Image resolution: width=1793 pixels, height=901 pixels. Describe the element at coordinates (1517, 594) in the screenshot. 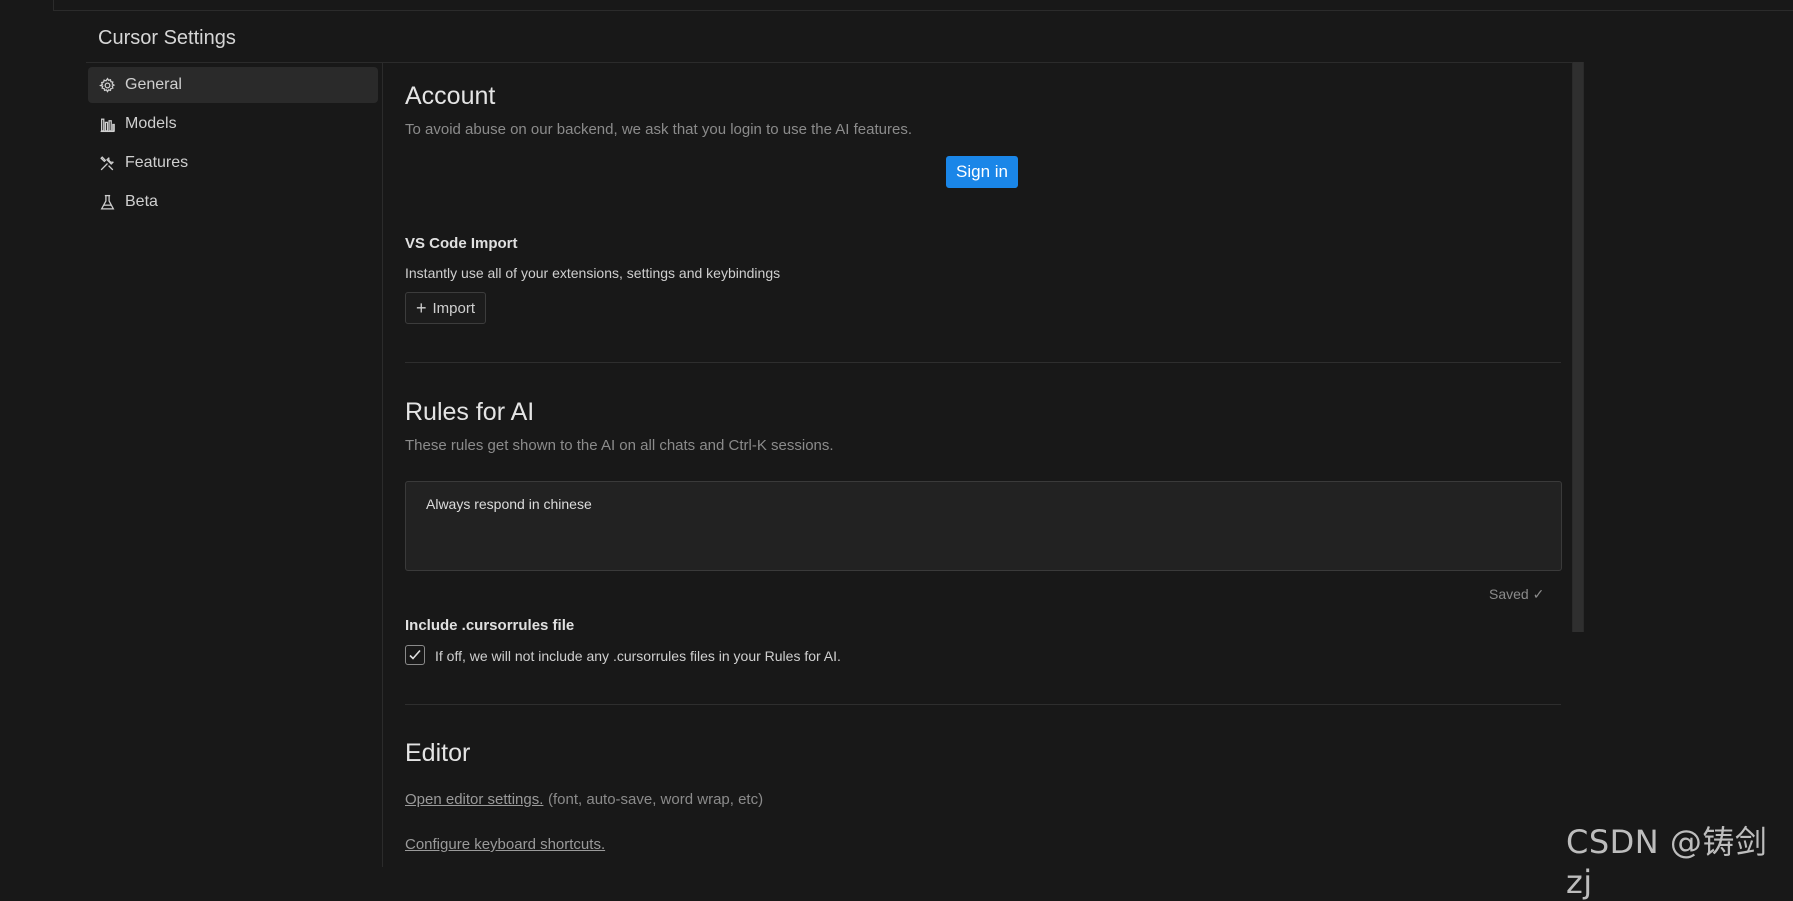

I see `saved-status: Saved ✓` at that location.